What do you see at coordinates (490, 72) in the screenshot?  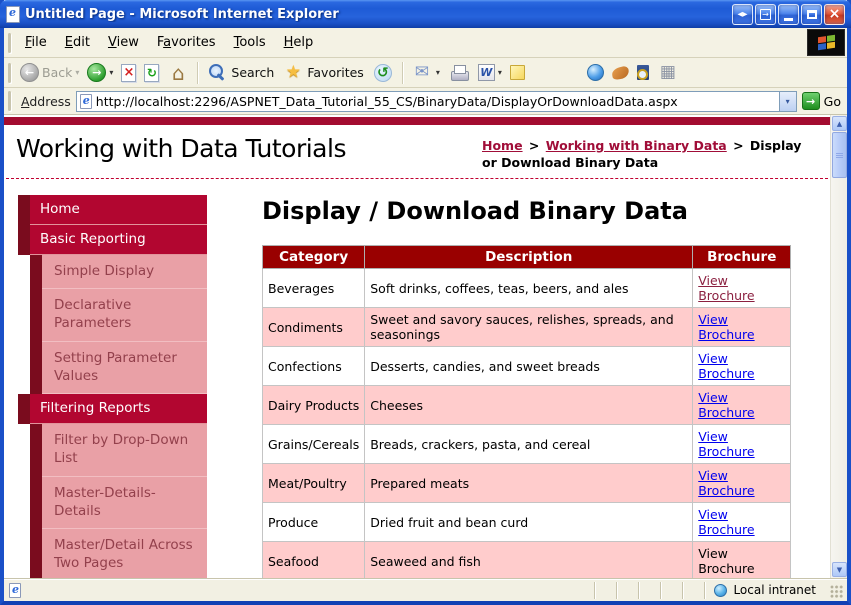 I see `edit-word-button: W ▾` at bounding box center [490, 72].